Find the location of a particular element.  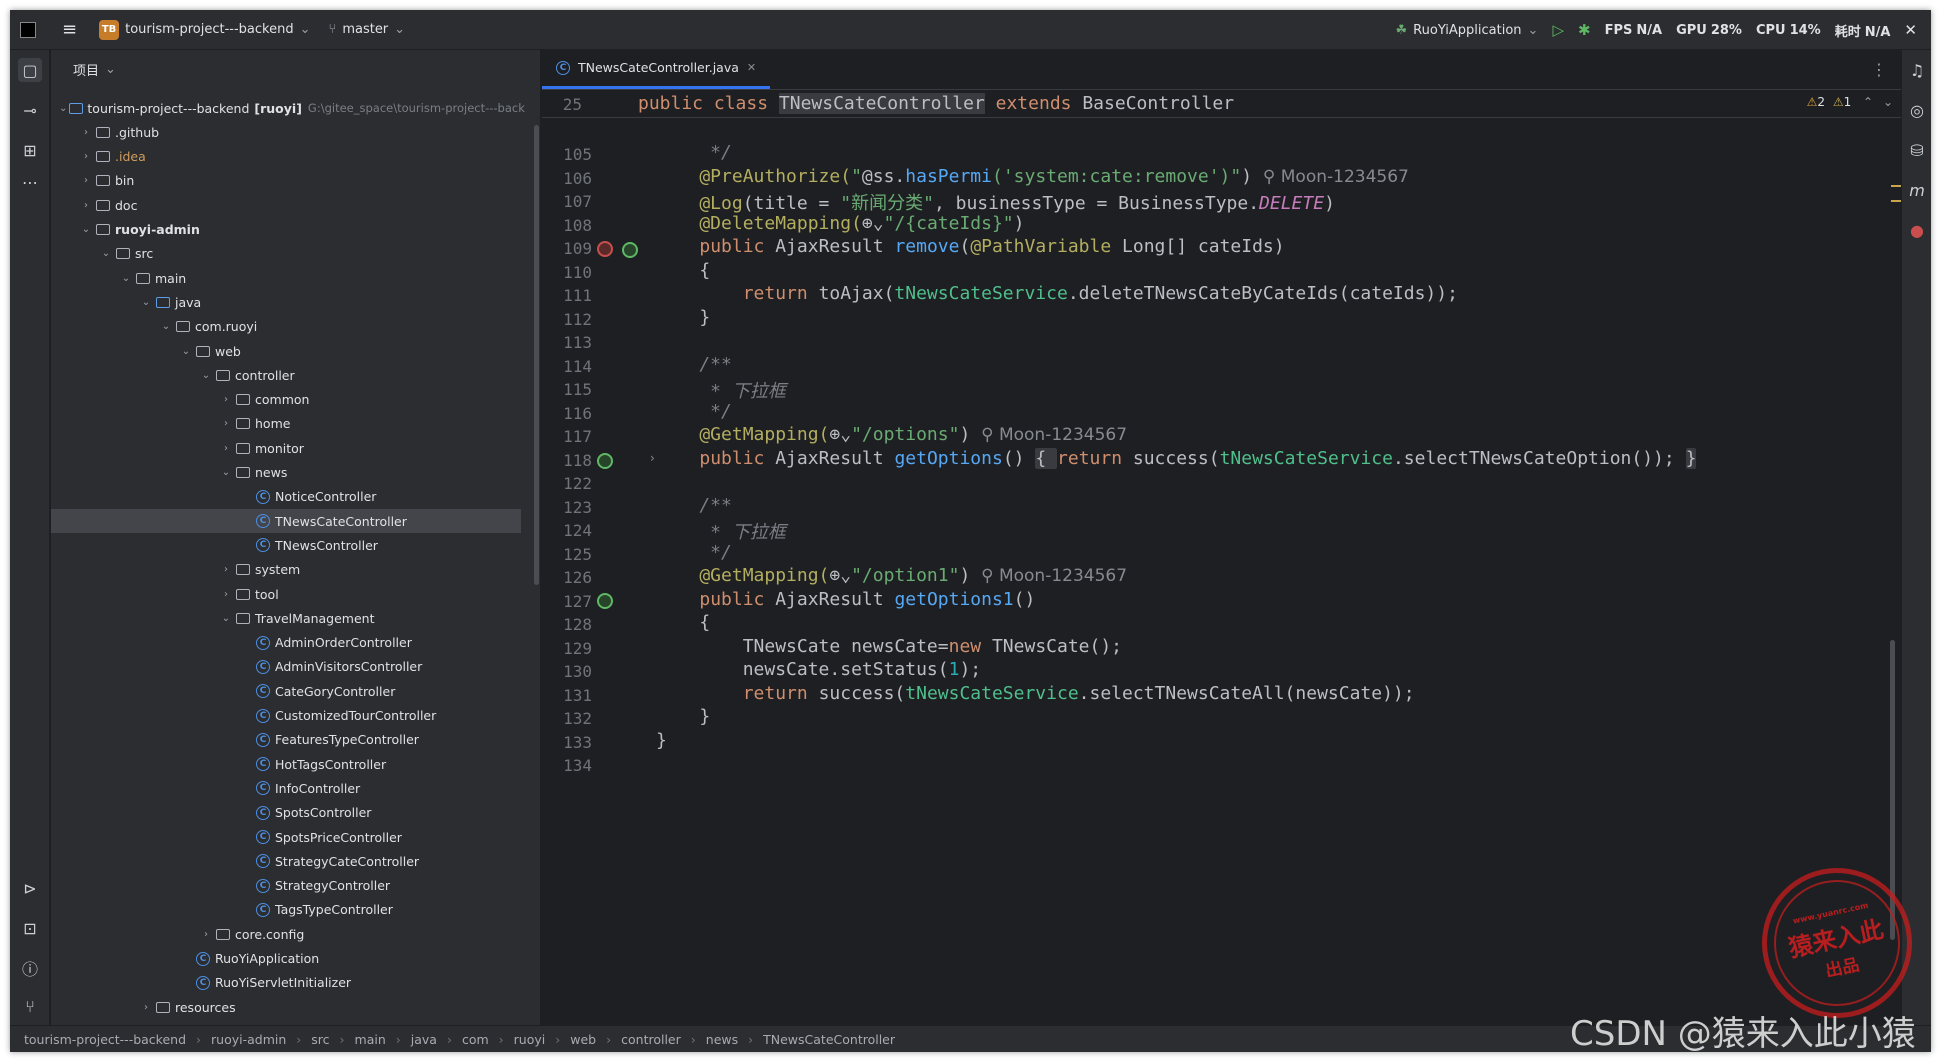

tree-item: › common is located at coordinates (286, 400).